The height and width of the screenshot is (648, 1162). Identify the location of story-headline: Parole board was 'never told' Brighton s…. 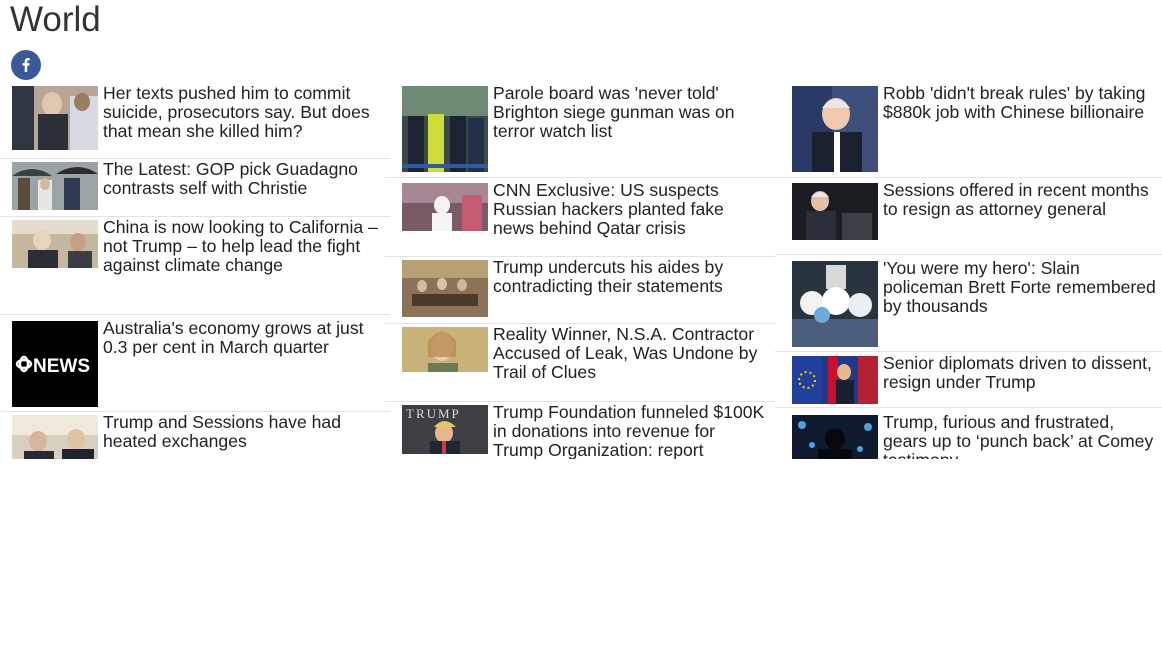
(630, 112).